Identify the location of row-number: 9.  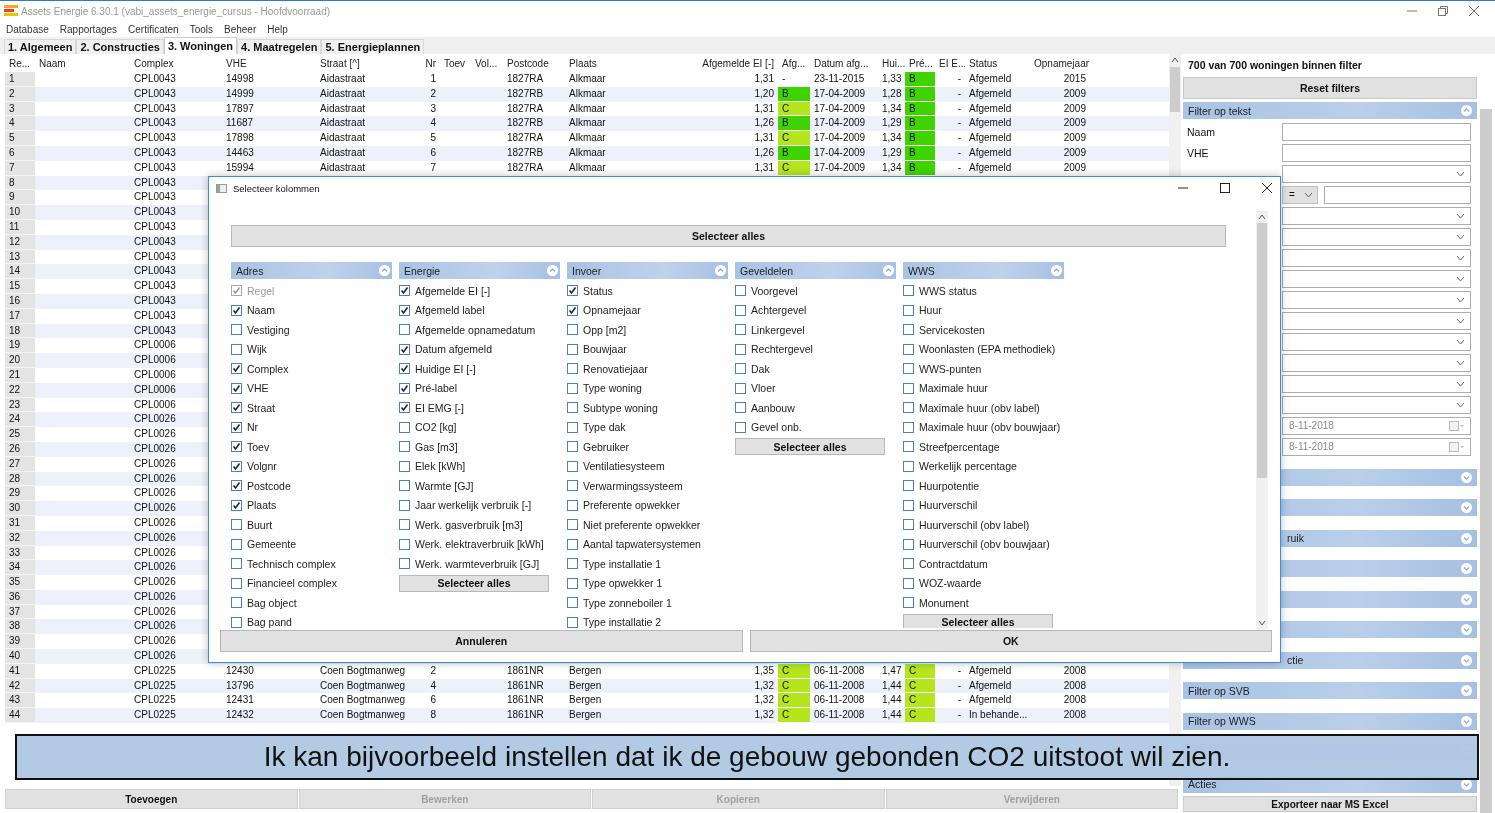
(20, 198).